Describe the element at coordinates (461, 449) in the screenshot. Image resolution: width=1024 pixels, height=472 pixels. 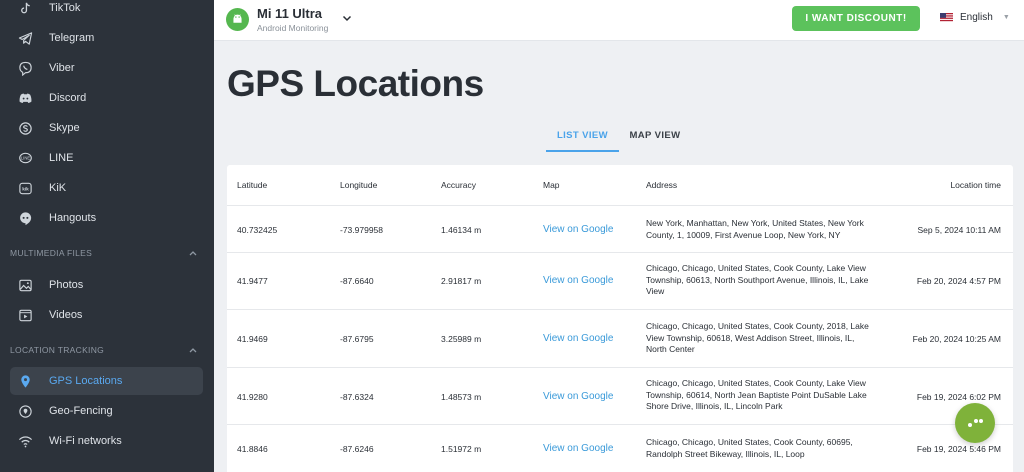
I see `accuracy-cell: 1.51972 m` at that location.